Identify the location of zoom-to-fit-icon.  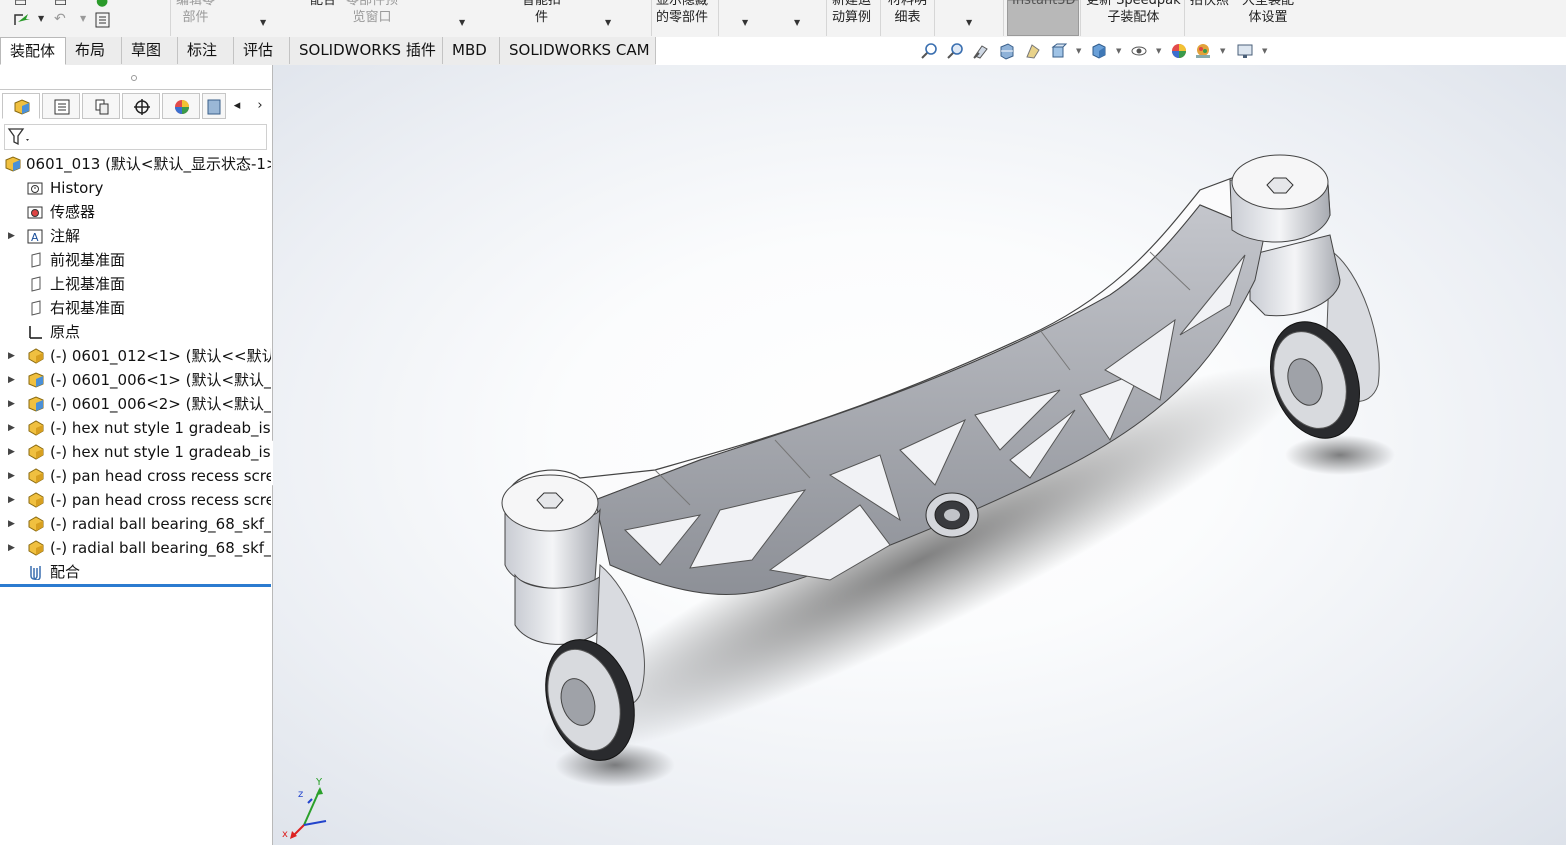
(929, 51).